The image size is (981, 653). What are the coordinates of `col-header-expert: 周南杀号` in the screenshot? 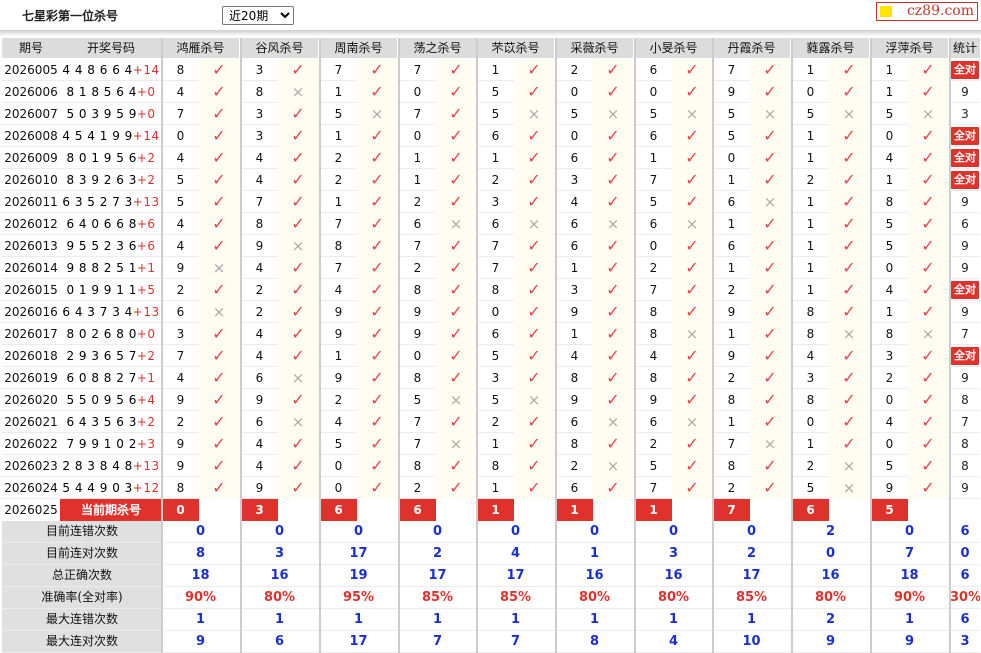 It's located at (358, 48).